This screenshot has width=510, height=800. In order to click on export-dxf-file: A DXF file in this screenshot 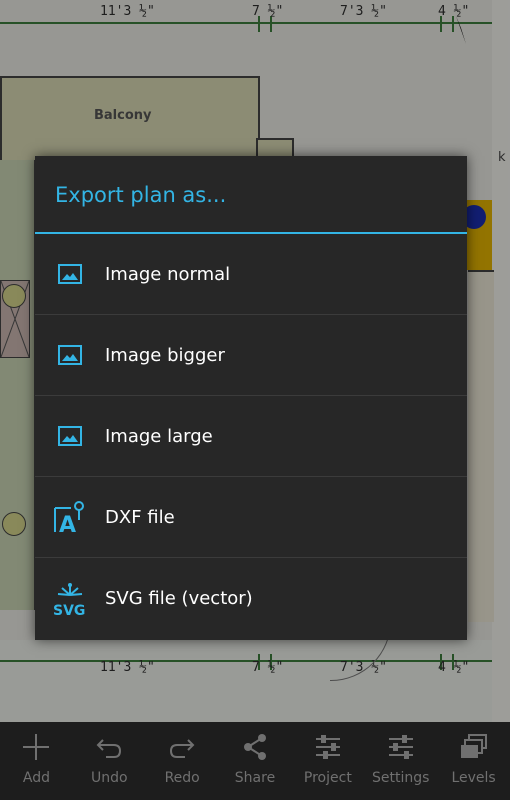, I will do `click(251, 517)`.